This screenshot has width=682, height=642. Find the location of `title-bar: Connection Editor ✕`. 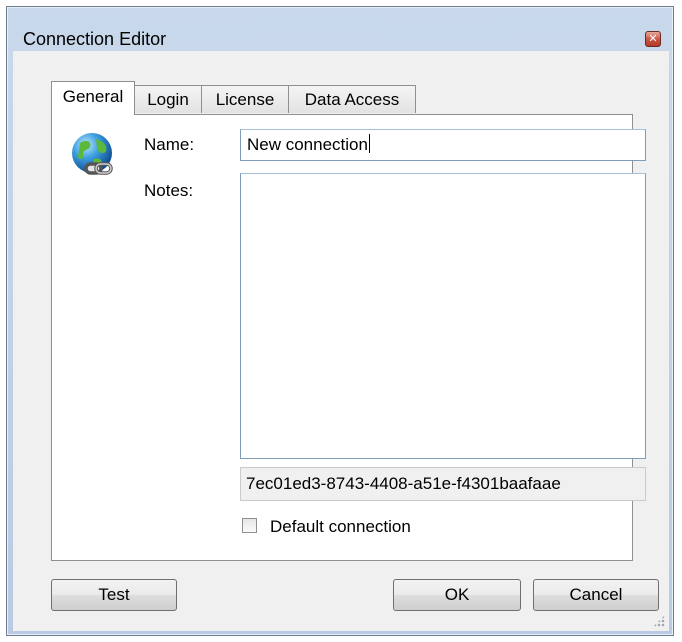

title-bar: Connection Editor ✕ is located at coordinates (340, 29).